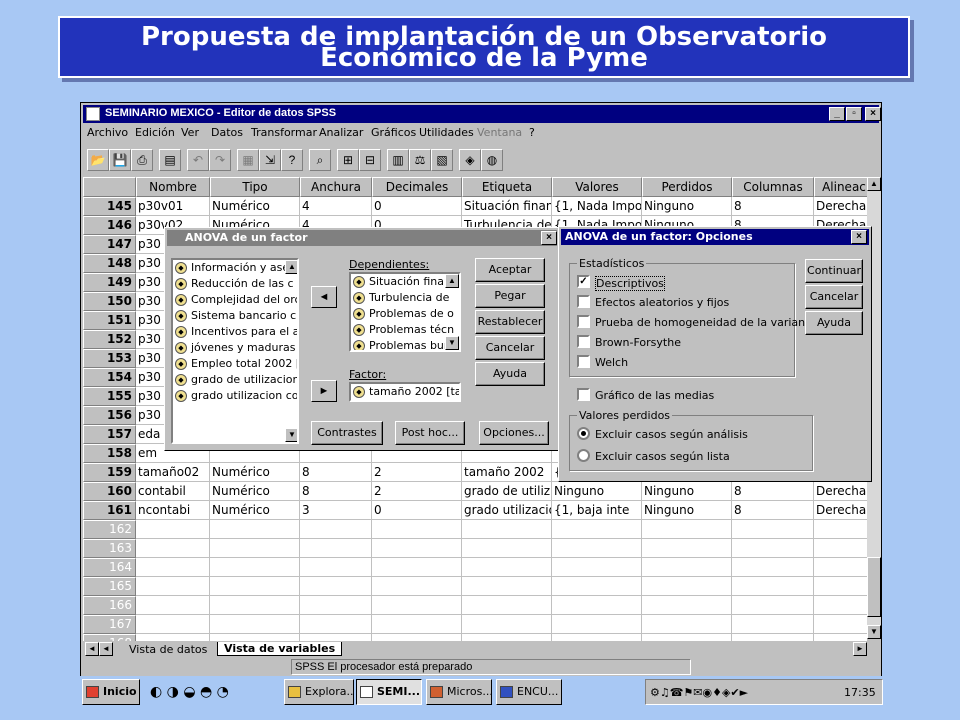 Image resolution: width=960 pixels, height=720 pixels. I want to click on col-header: Etiqueta, so click(507, 187).